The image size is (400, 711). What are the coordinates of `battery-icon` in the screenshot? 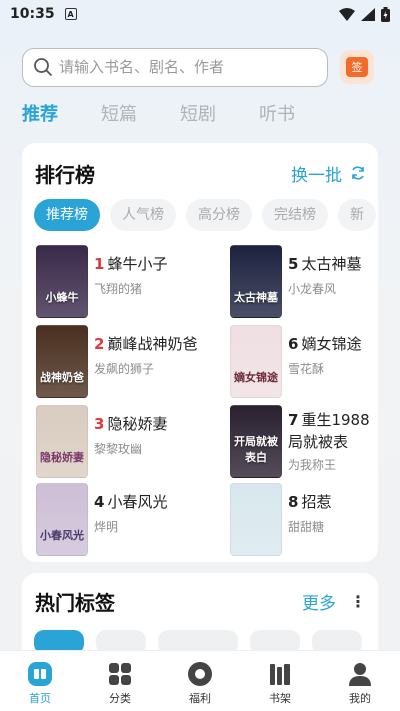 It's located at (385, 14).